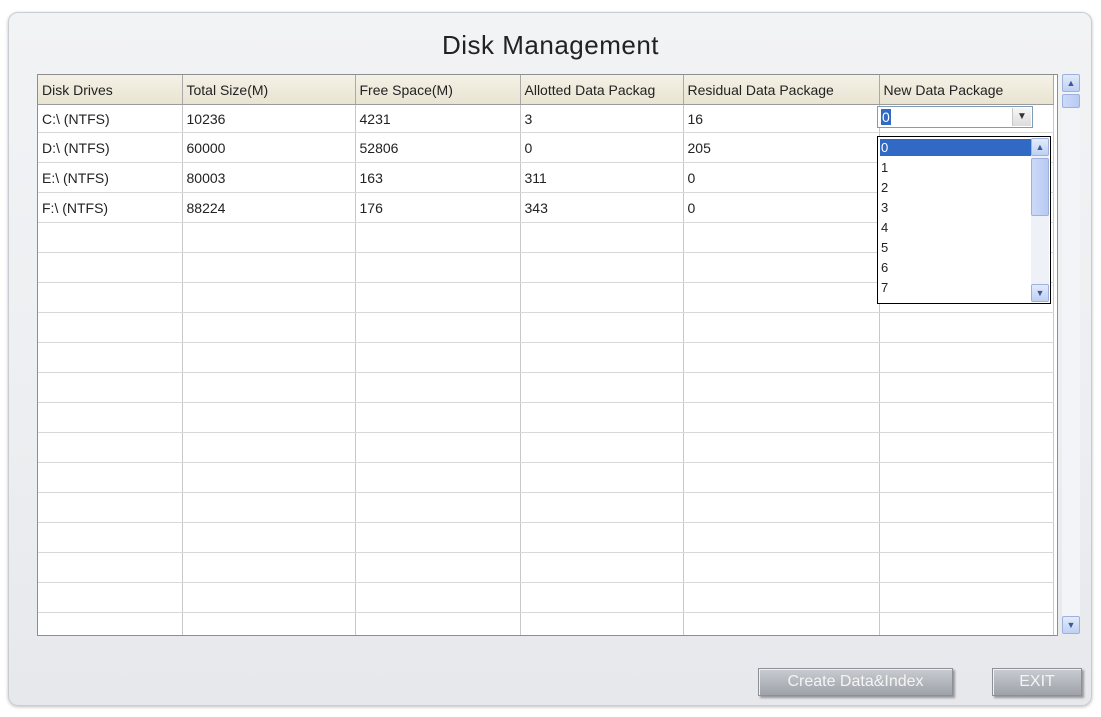  I want to click on combo-selected-value: 0, so click(886, 117).